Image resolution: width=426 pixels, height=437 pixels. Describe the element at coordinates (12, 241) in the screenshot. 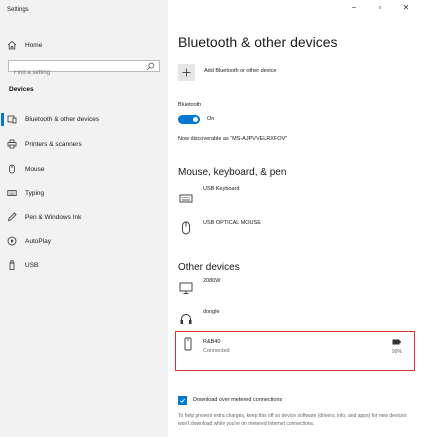

I see `autoplay-icon` at that location.